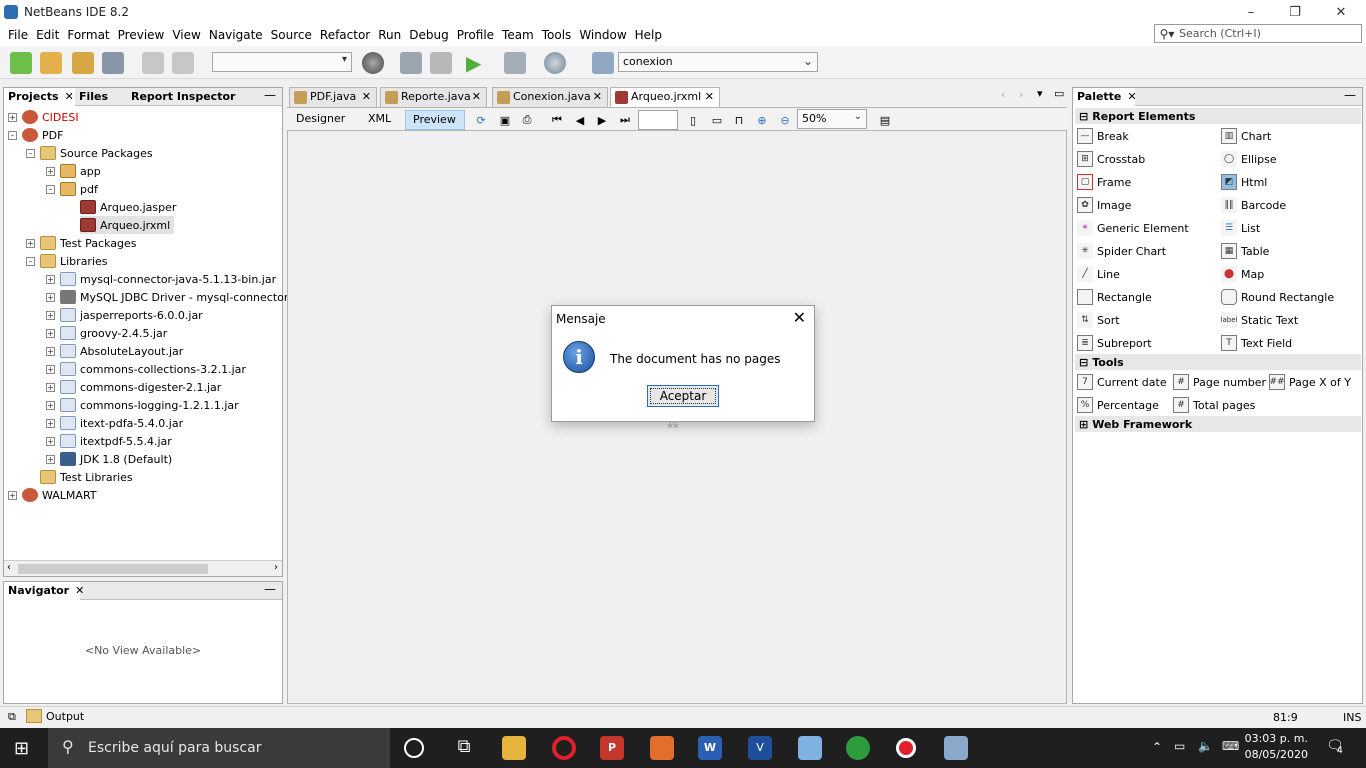  I want to click on app-green-icon, so click(858, 748).